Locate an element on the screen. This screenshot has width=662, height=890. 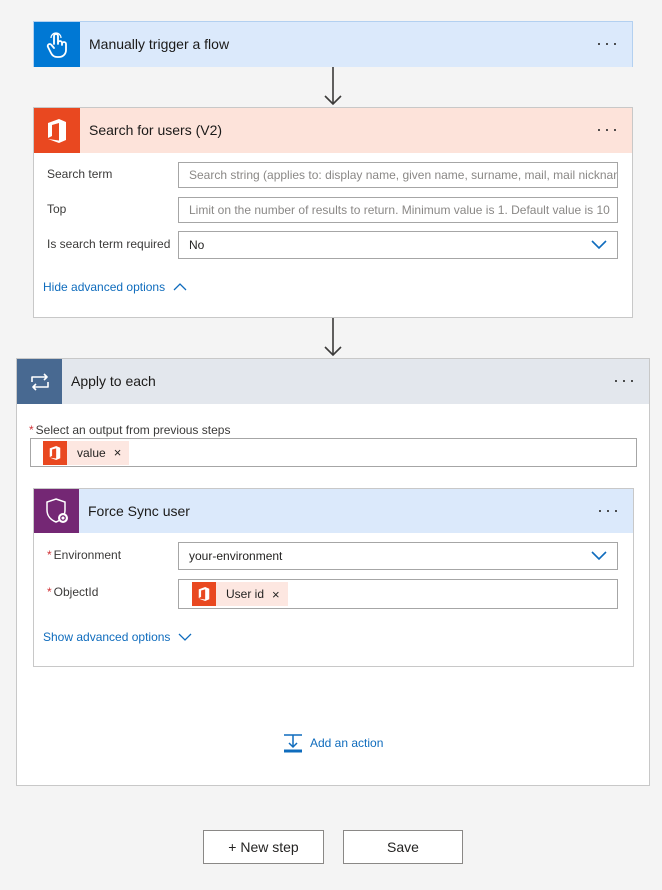
show-advanced-options-label: Show advanced options is located at coordinates (107, 637).